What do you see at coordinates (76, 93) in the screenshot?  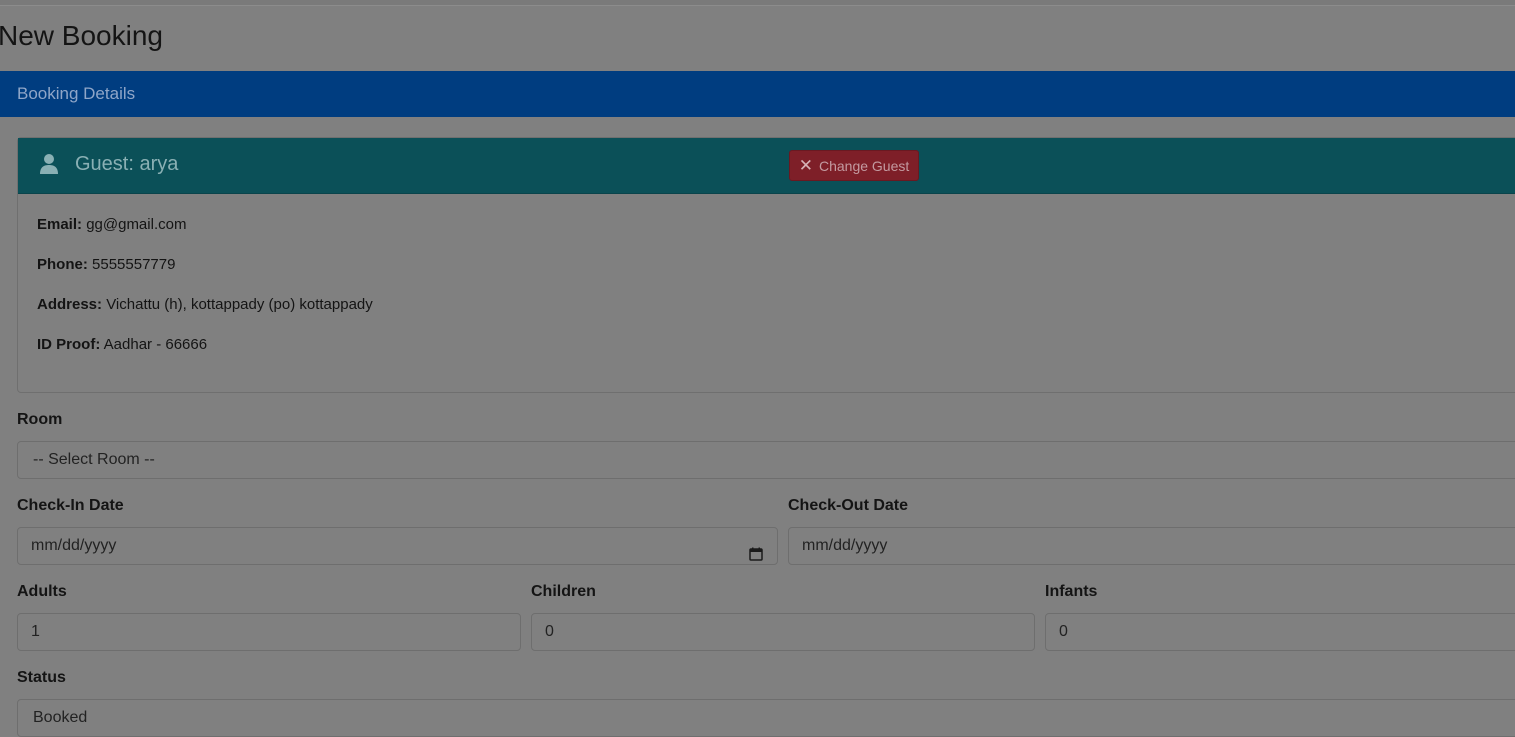 I see `booking-details-title: Booking Details` at bounding box center [76, 93].